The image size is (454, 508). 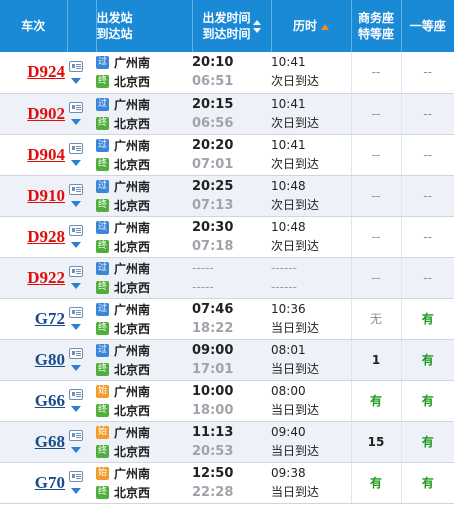 I want to click on train-cell: G72, so click(x=33, y=319).